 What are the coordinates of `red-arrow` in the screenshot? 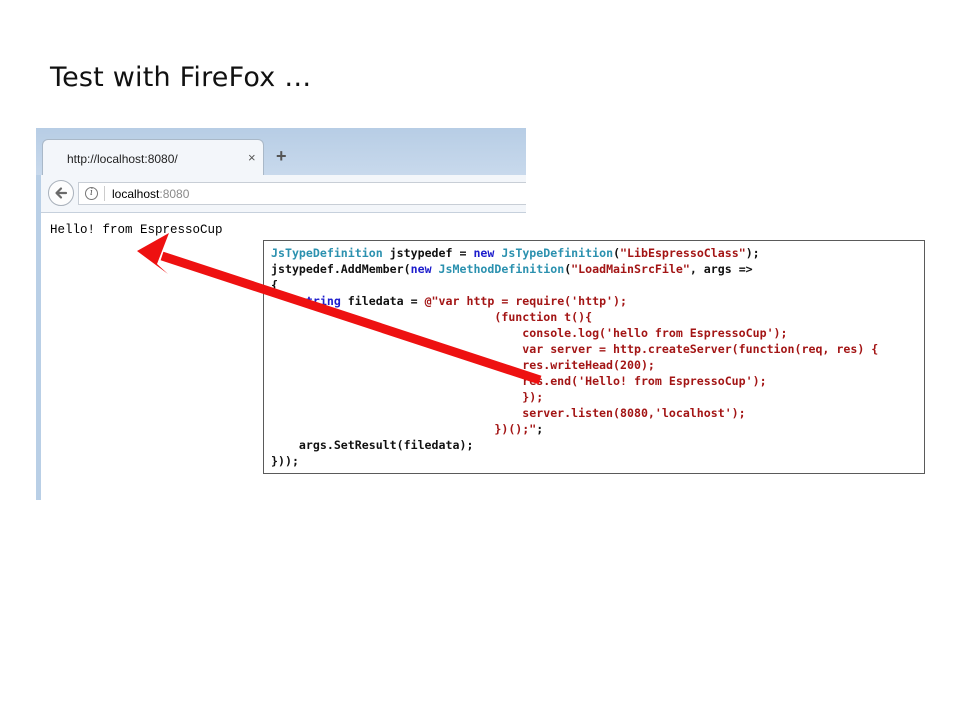 It's located at (339, 309).